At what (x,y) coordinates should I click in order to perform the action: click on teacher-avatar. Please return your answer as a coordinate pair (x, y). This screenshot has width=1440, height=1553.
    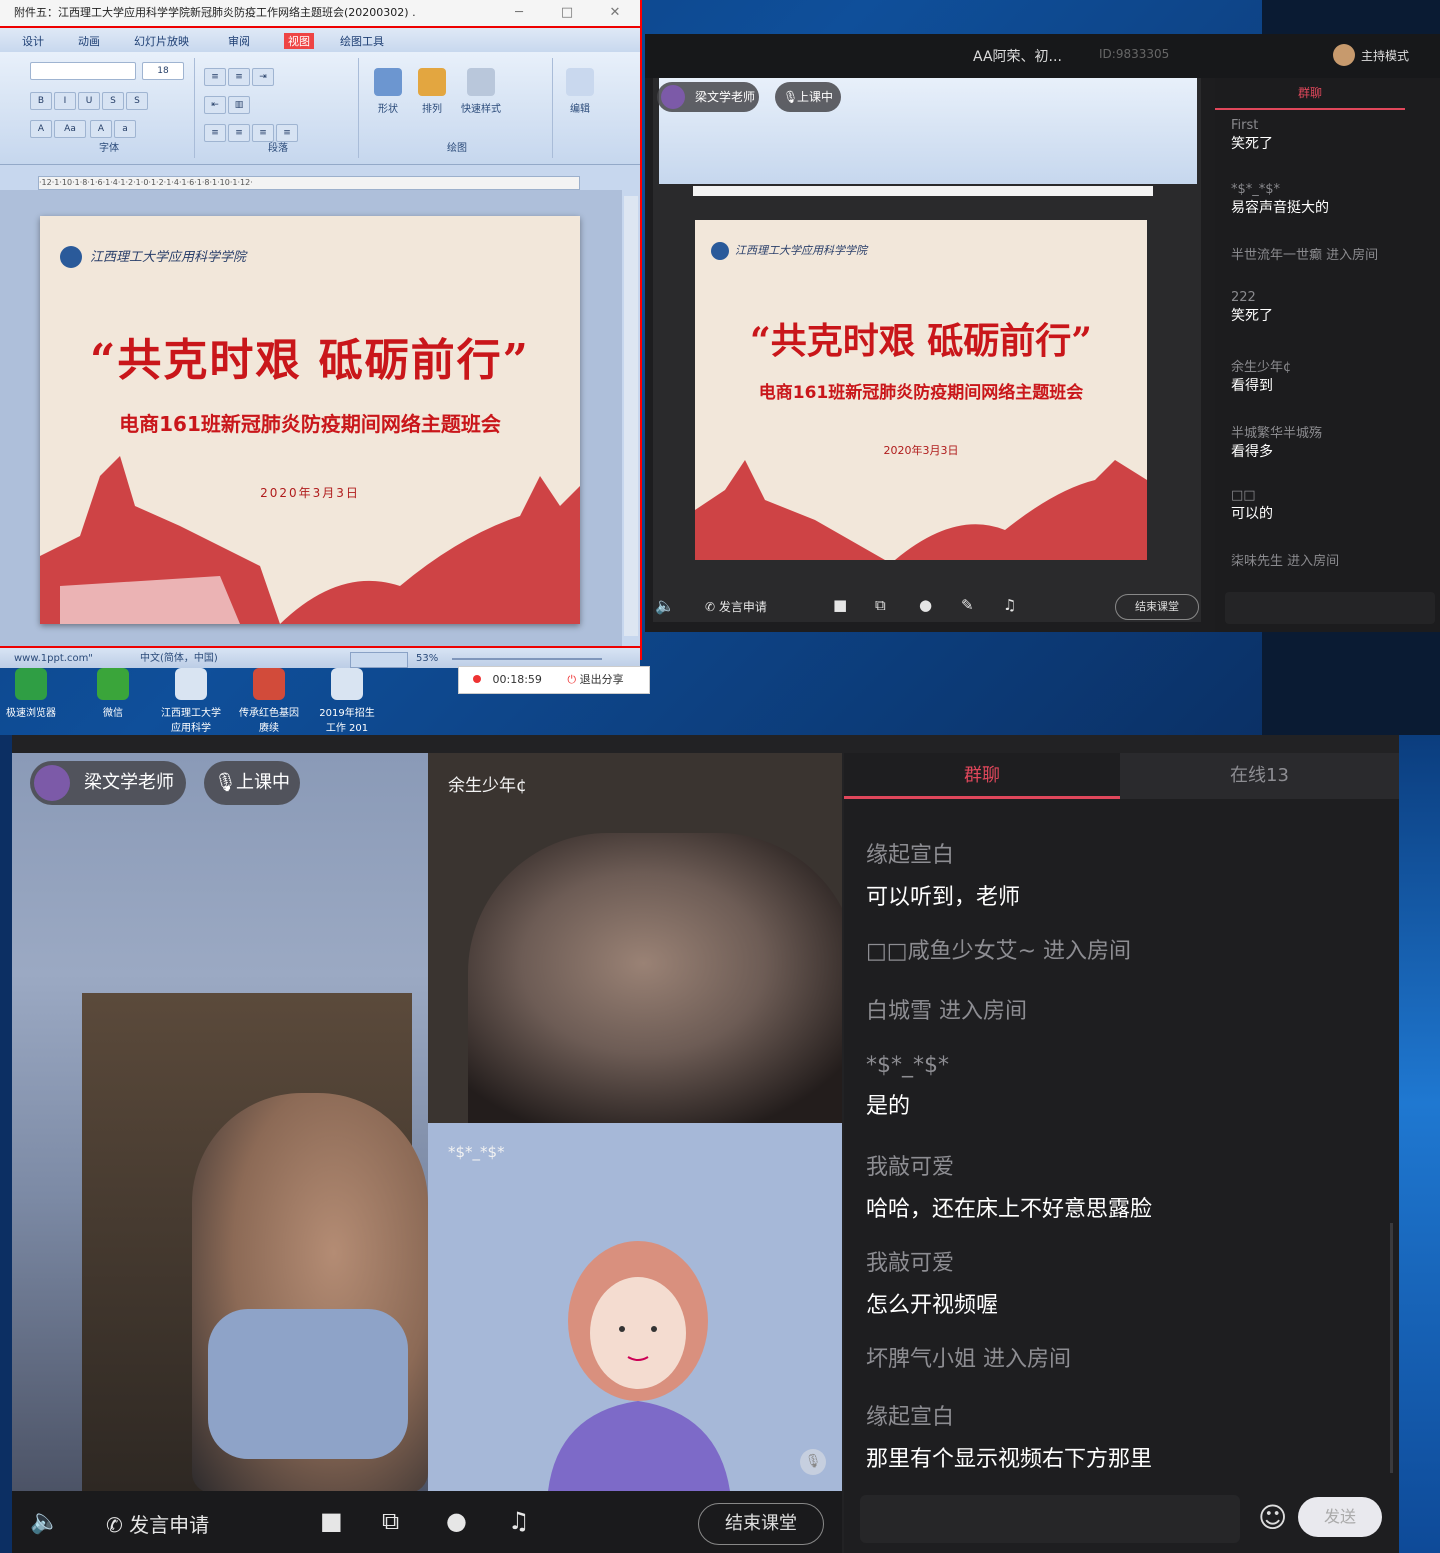
    Looking at the image, I should click on (52, 783).